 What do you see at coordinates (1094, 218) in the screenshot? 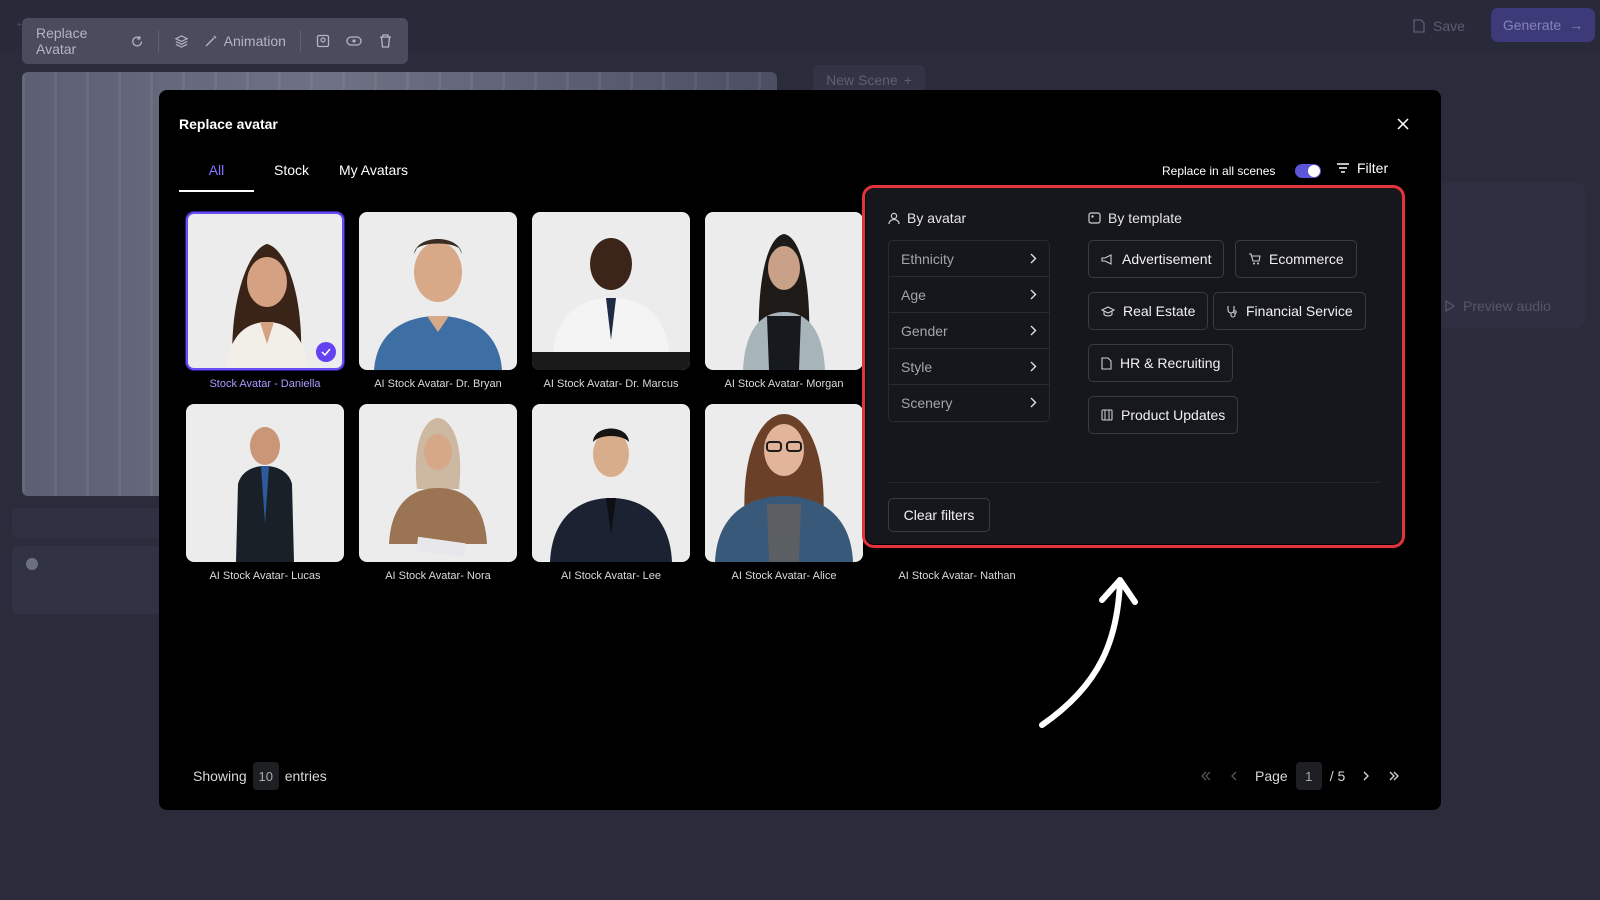
I see `template-icon` at bounding box center [1094, 218].